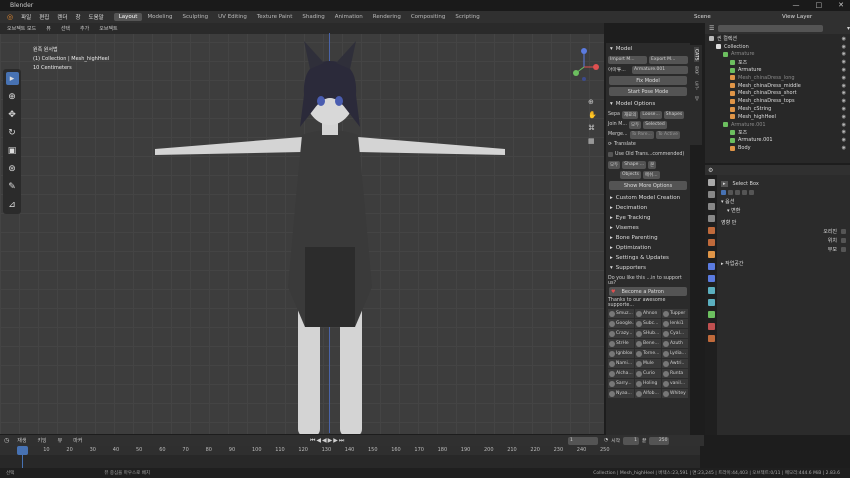 The image size is (850, 478). I want to click on move-tool-icon: ✥, so click(12, 114).